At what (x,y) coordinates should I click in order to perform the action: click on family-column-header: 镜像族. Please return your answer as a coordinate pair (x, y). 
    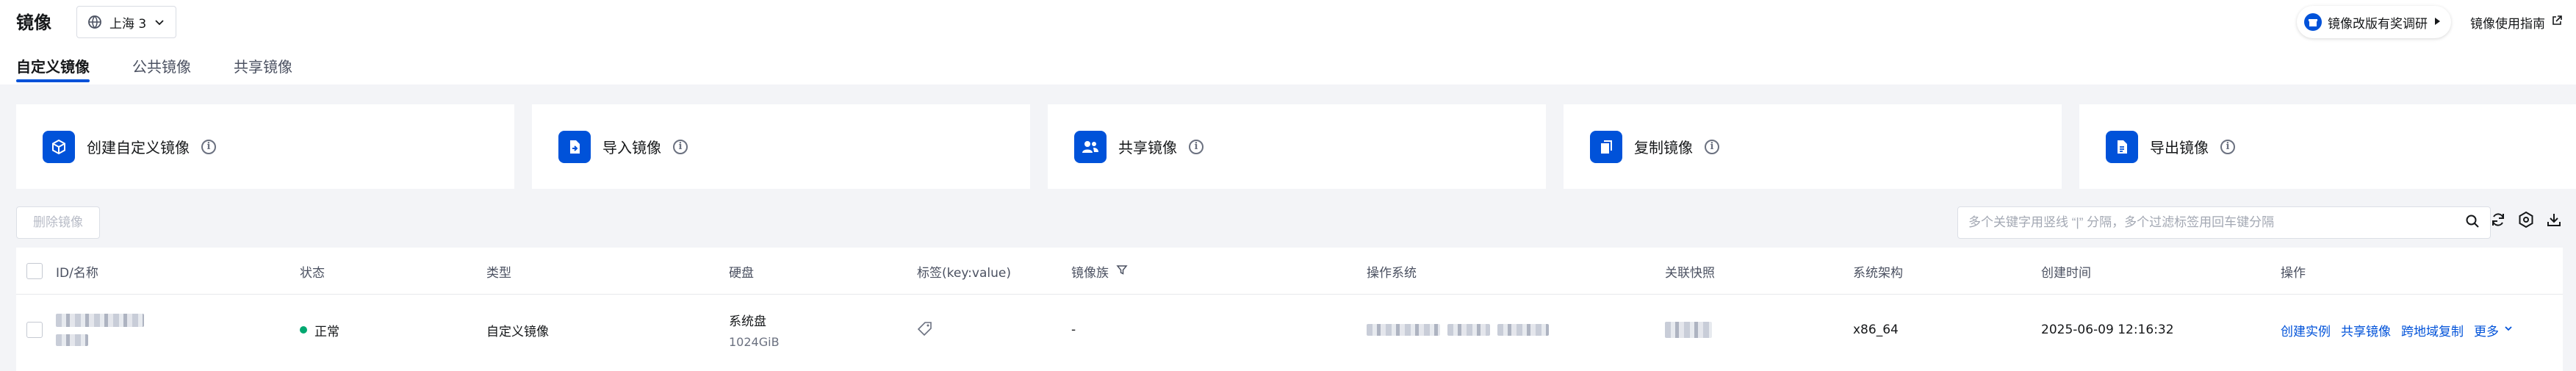
    Looking at the image, I should click on (1099, 271).